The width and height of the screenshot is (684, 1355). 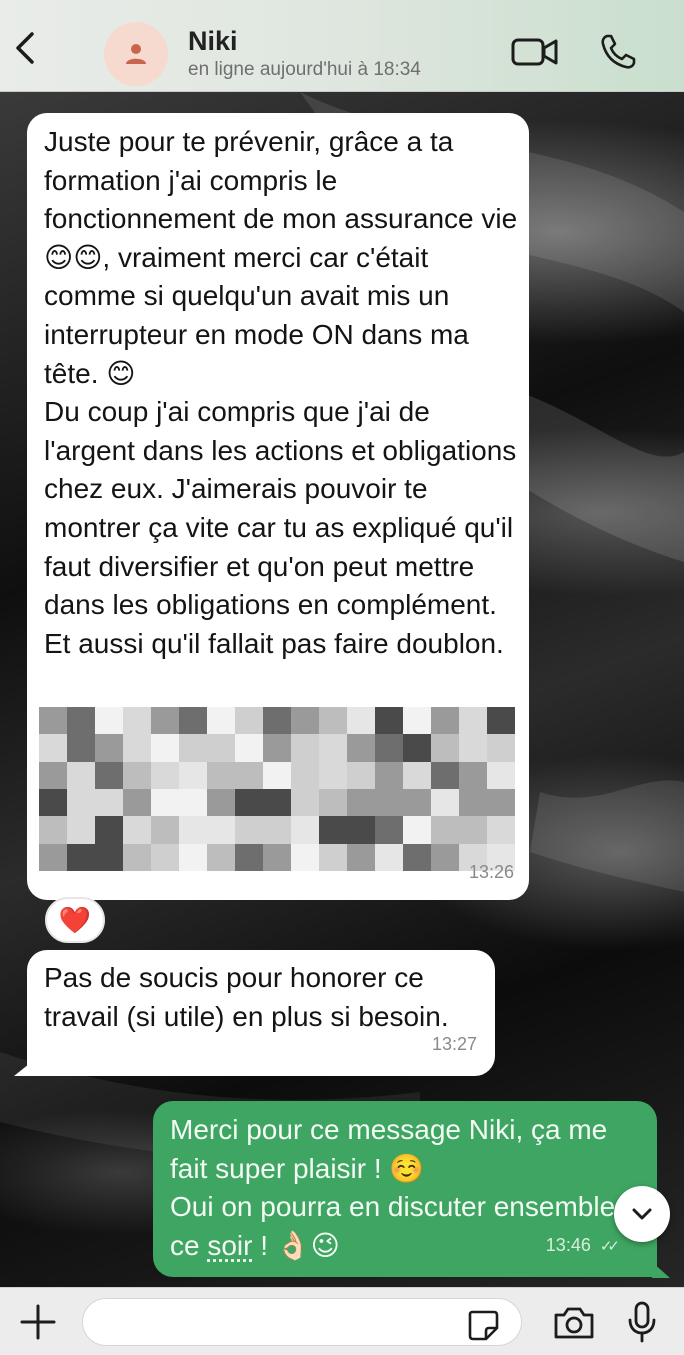 I want to click on scroll-down-button, so click(x=642, y=1214).